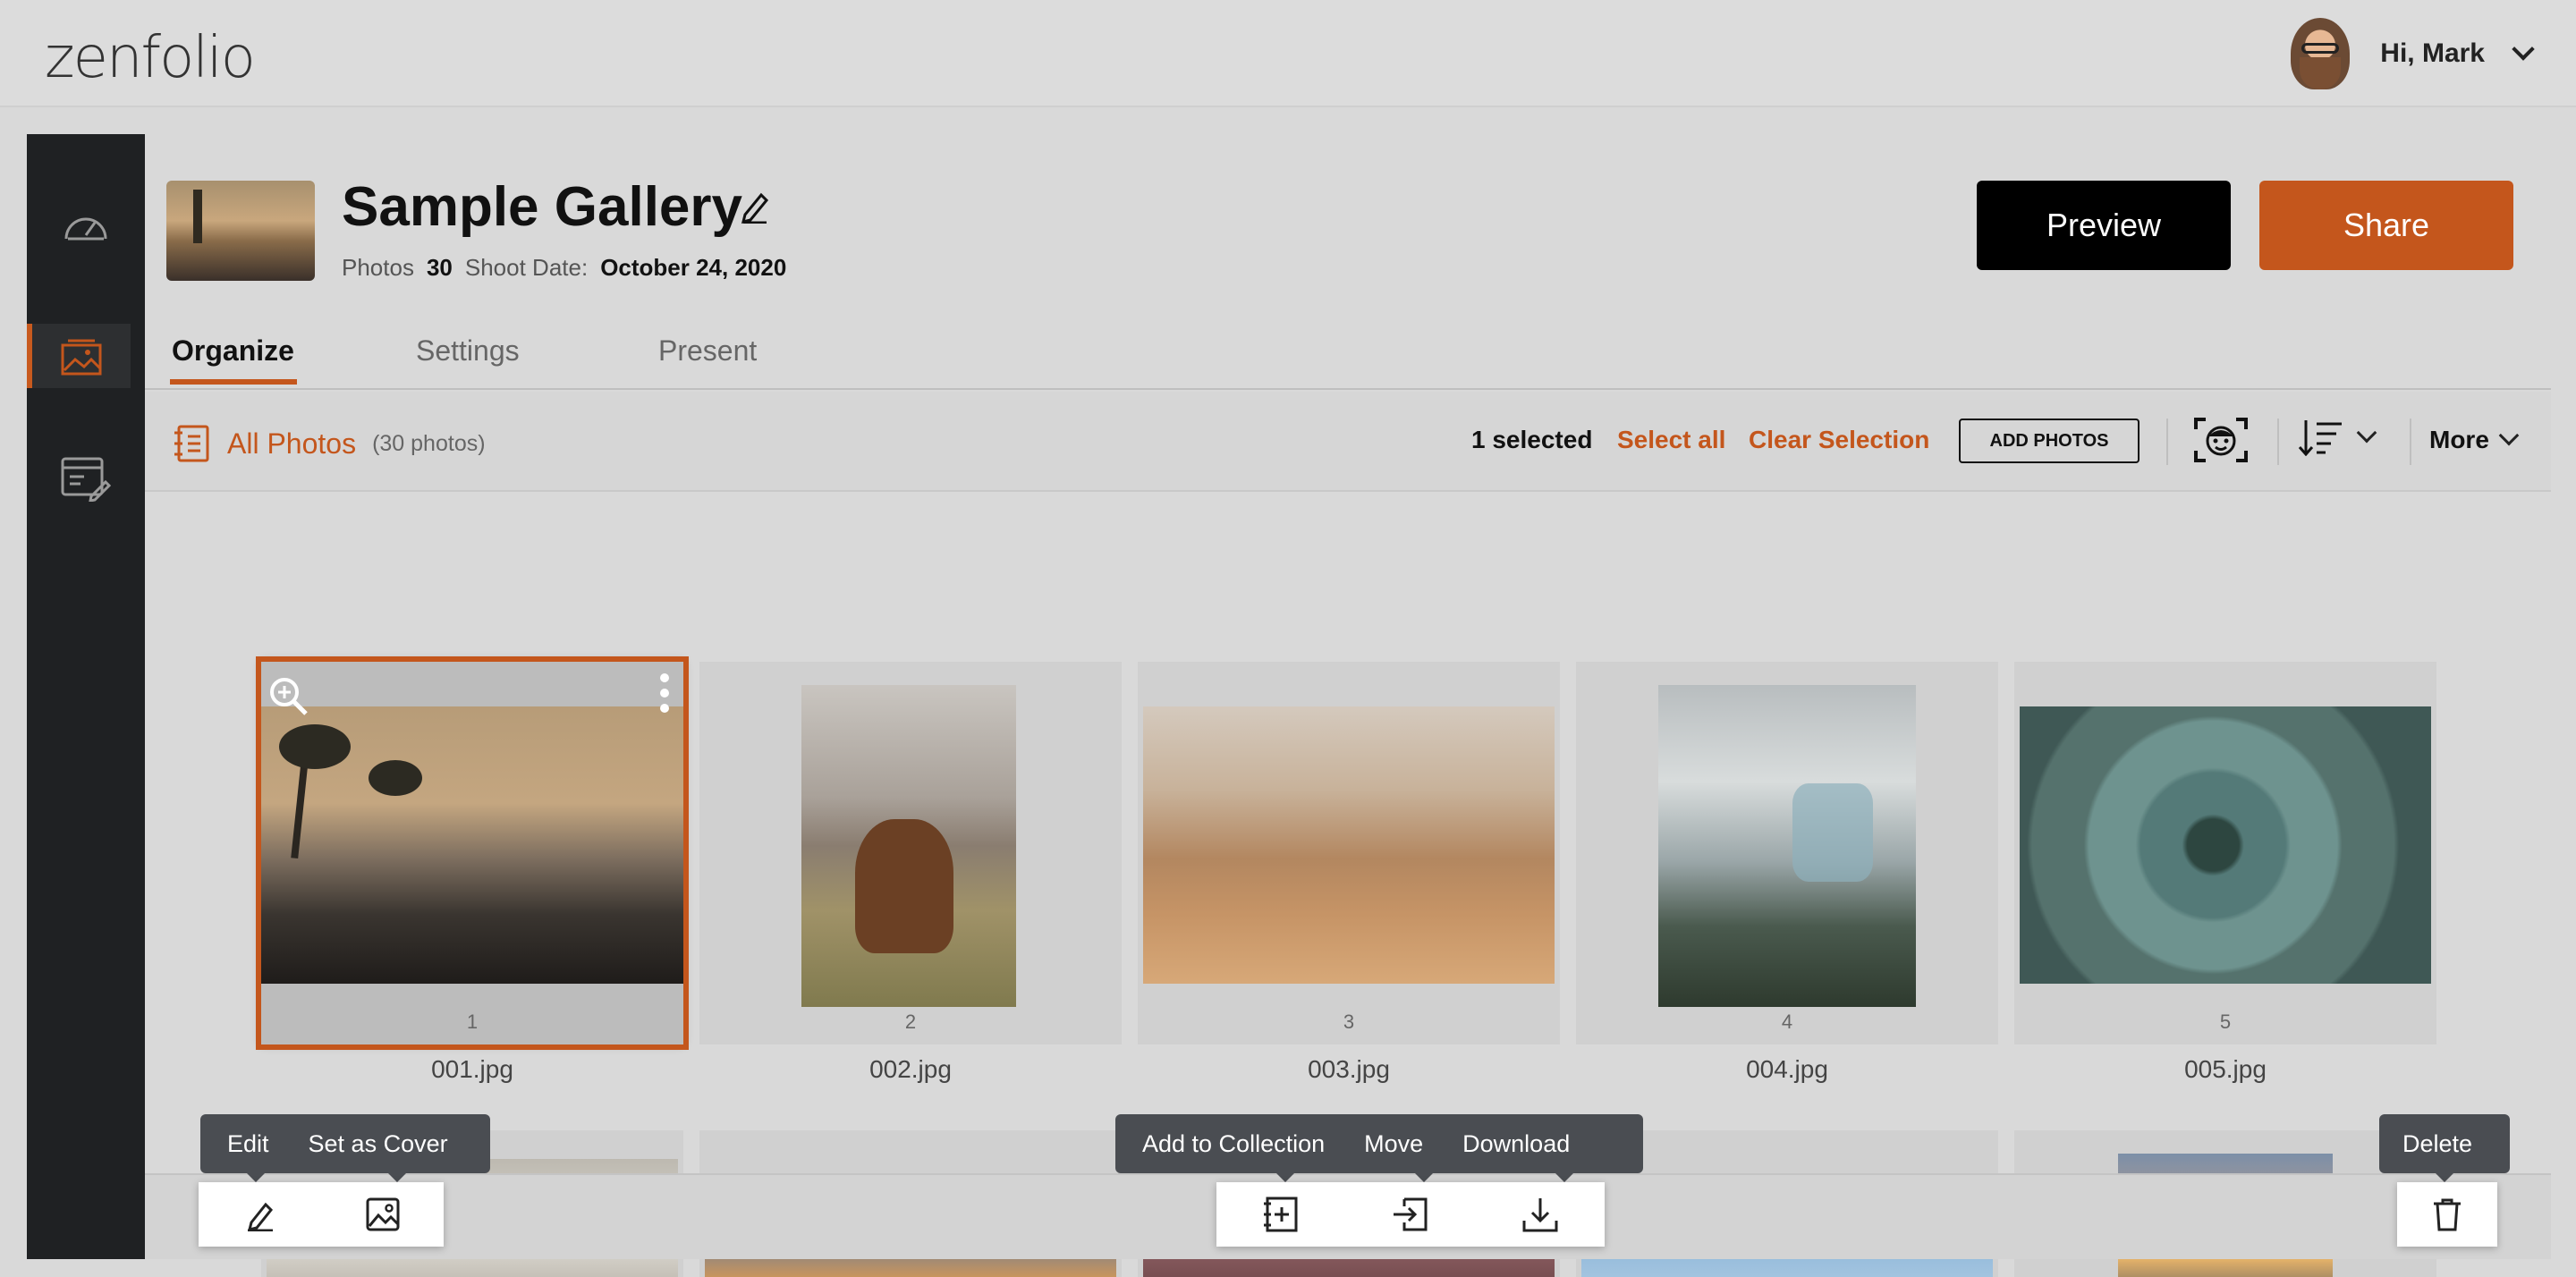 The width and height of the screenshot is (2576, 1277). Describe the element at coordinates (429, 443) in the screenshot. I see `all-photos-count: (30 photos)` at that location.